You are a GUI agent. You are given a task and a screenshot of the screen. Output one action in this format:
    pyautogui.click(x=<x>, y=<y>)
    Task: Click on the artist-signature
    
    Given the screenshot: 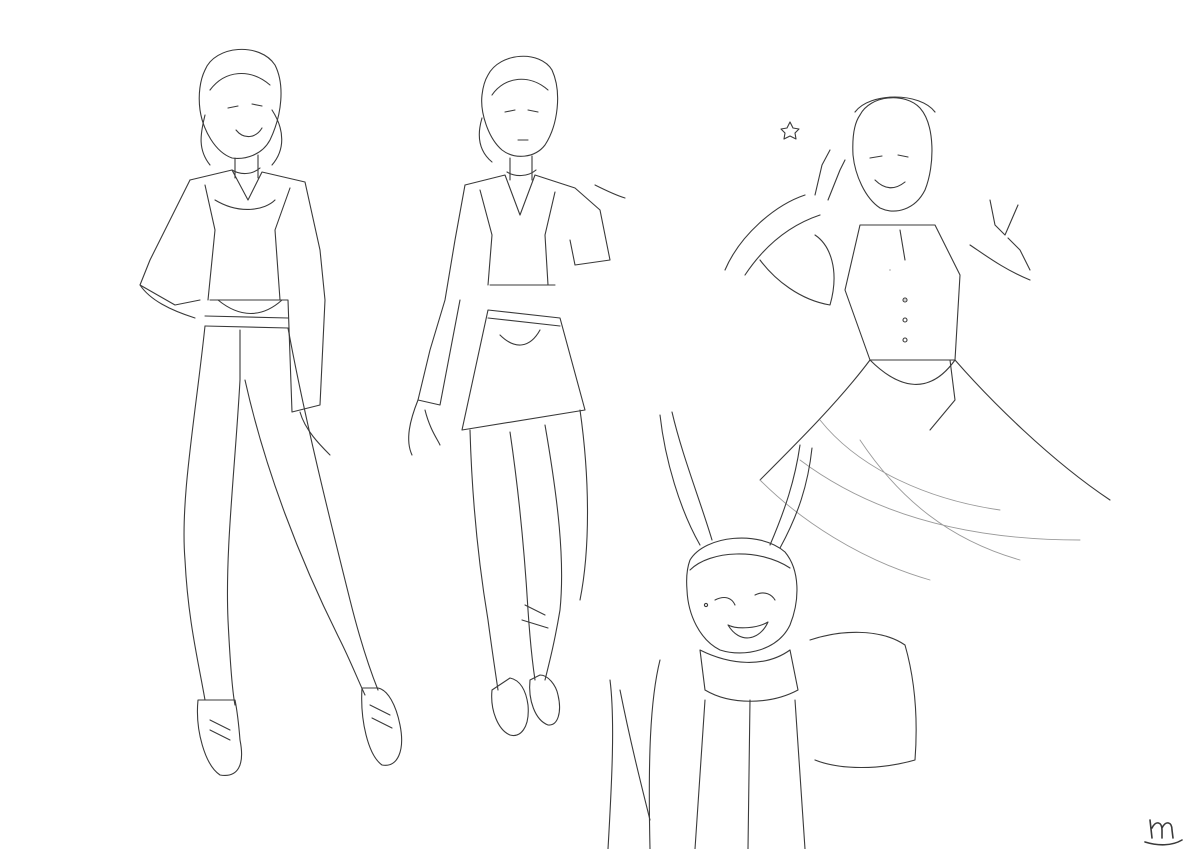 What is the action you would take?
    pyautogui.click(x=1163, y=832)
    